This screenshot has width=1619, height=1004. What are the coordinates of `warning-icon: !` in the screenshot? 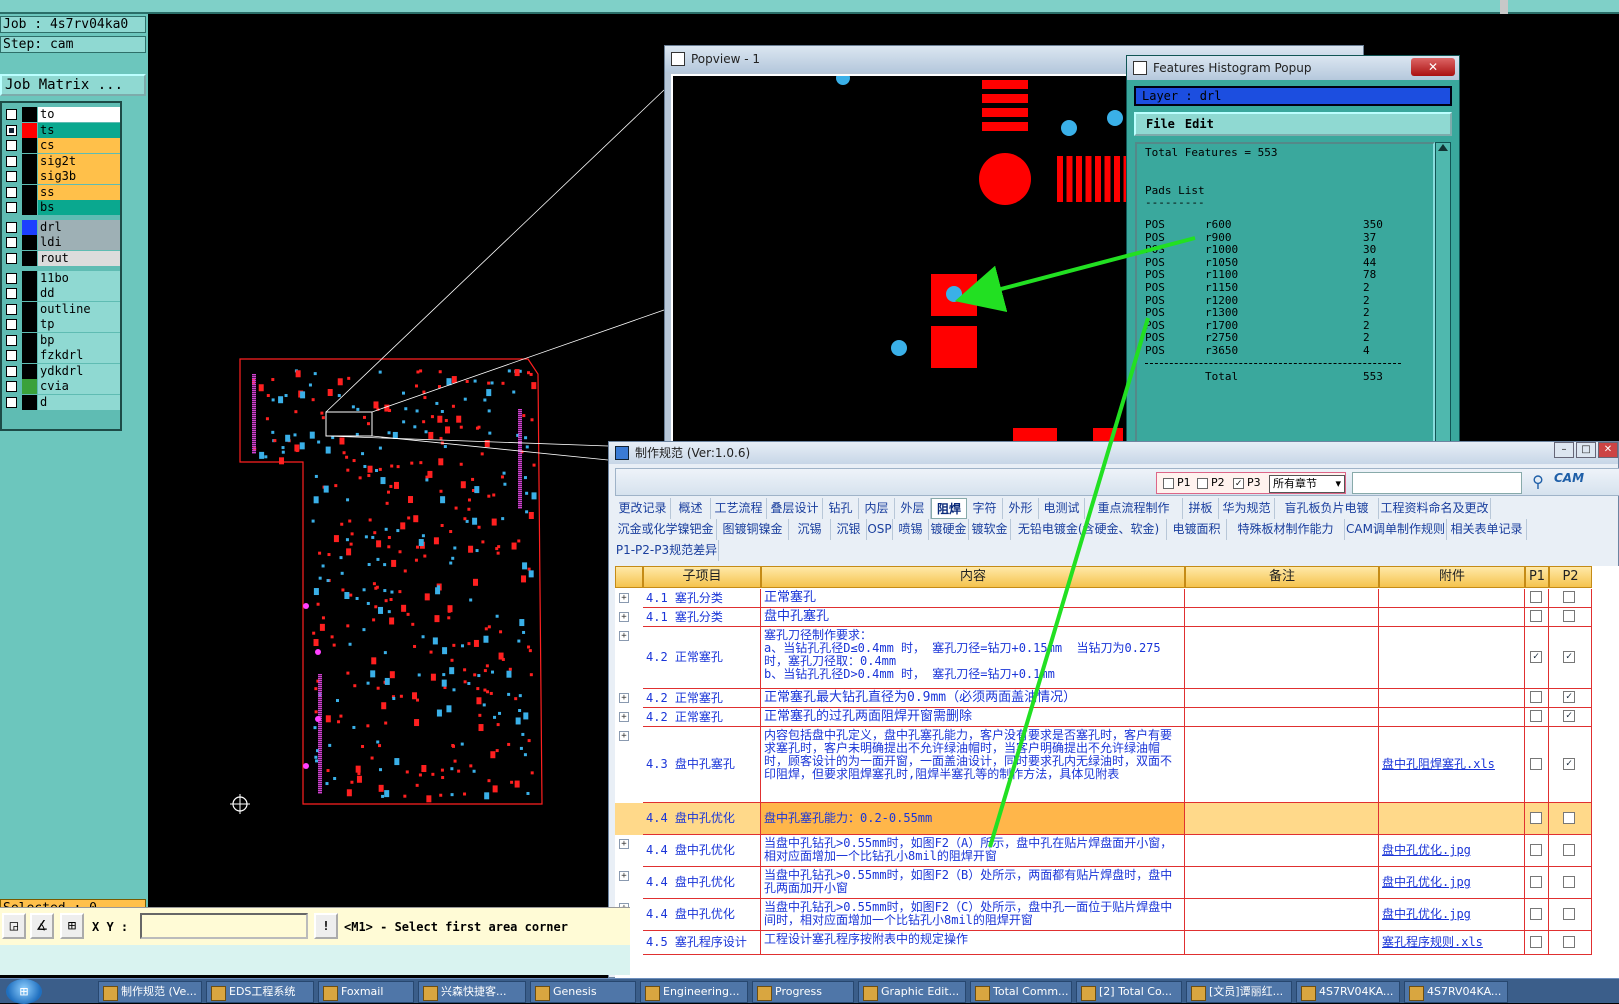 It's located at (326, 926).